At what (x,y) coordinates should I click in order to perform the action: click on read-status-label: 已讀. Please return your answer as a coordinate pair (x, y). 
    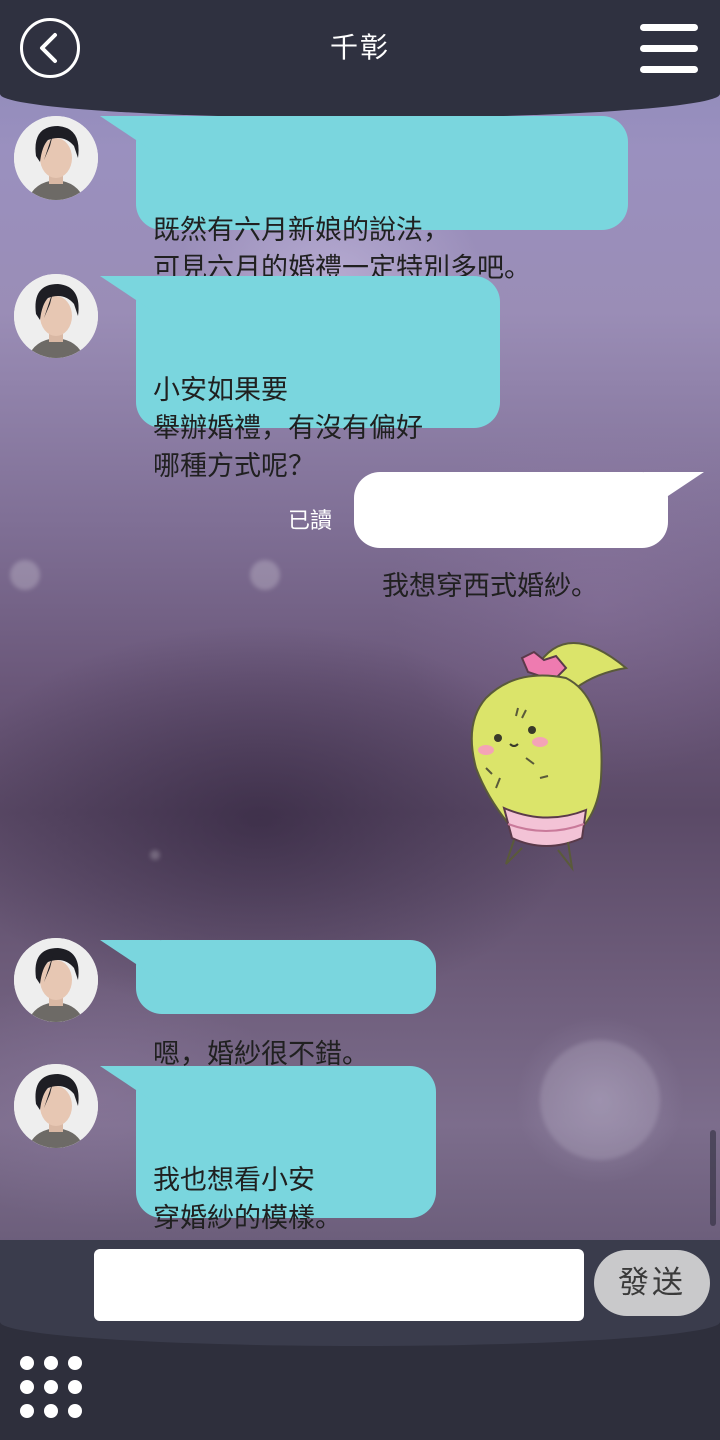
    Looking at the image, I should click on (310, 521).